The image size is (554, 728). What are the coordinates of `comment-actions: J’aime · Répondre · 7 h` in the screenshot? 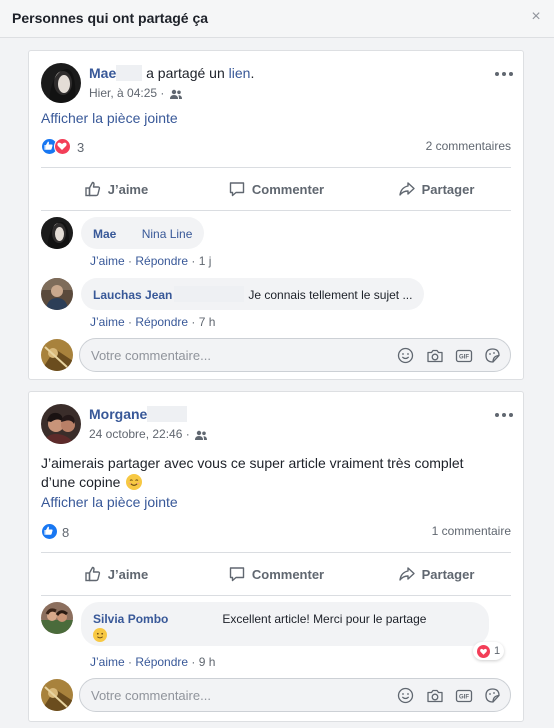 It's located at (153, 322).